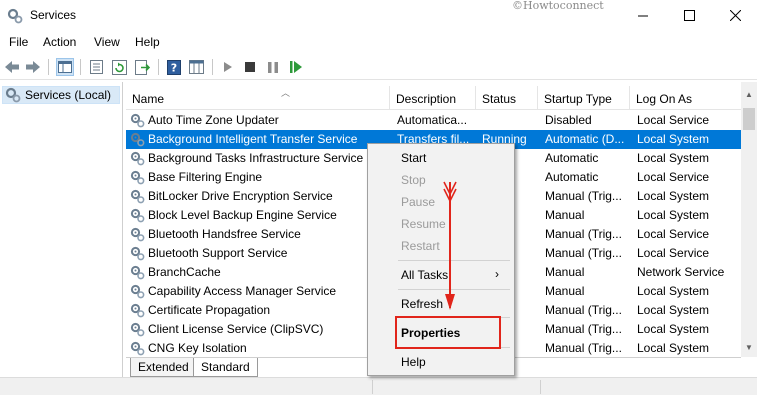  Describe the element at coordinates (256, 158) in the screenshot. I see `cell-name: Background Tasks Infrastructure Service` at that location.